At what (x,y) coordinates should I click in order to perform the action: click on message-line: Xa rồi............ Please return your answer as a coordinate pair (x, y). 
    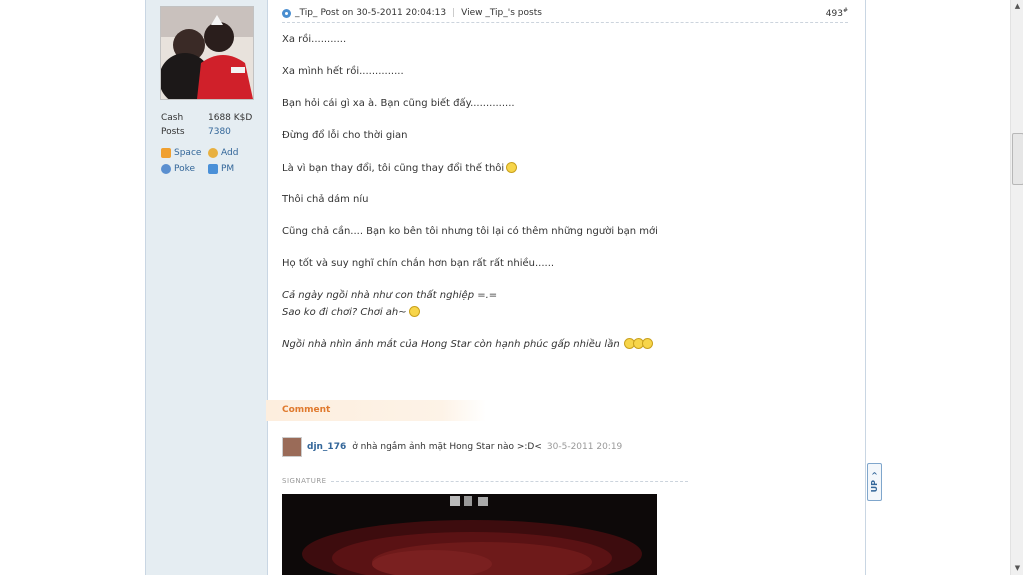
    Looking at the image, I should click on (314, 39).